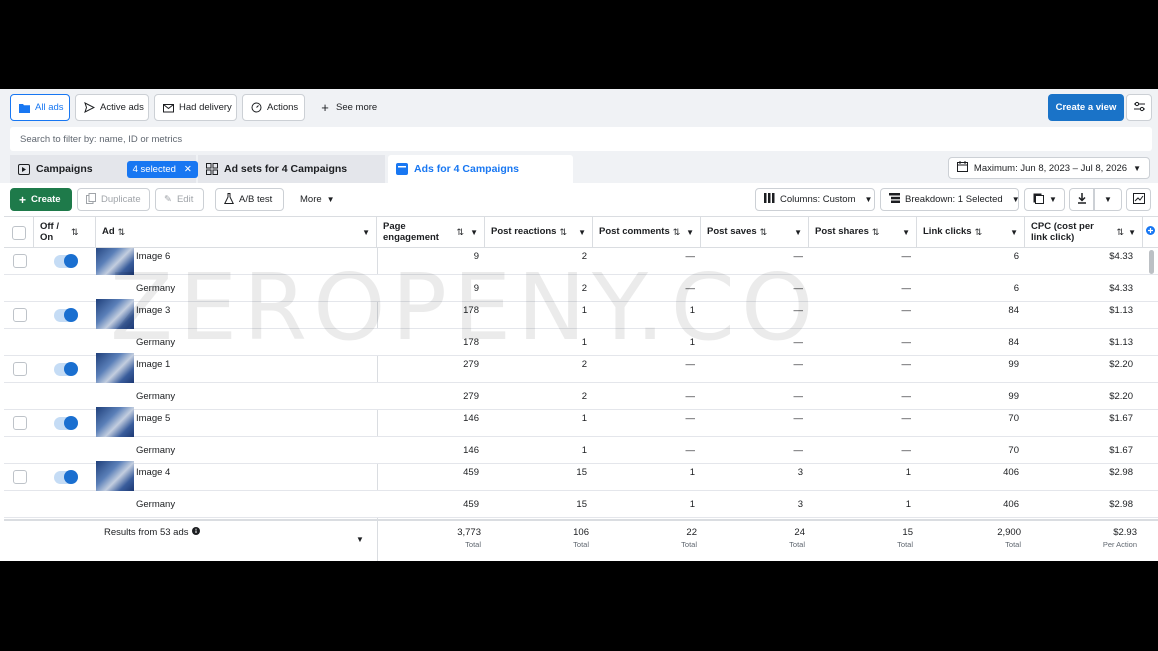  What do you see at coordinates (153, 258) in the screenshot?
I see `ad-name: Image 6` at bounding box center [153, 258].